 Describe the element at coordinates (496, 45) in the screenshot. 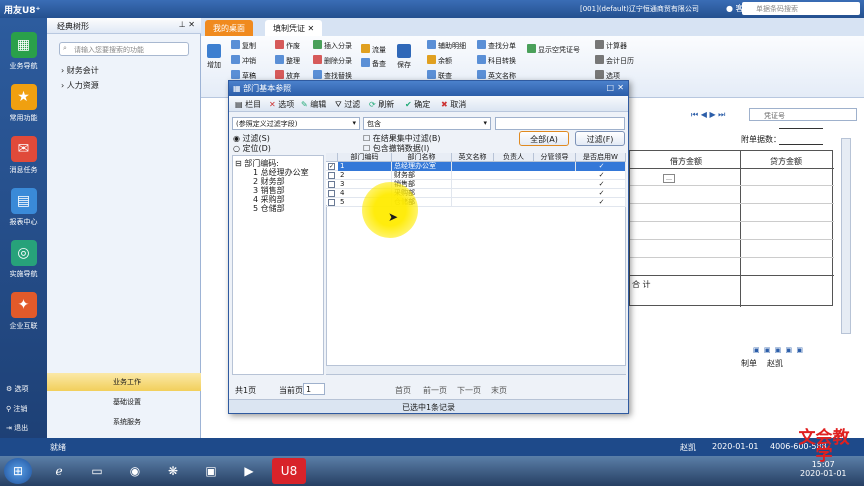

I see `find-split-button: 查找分单` at that location.